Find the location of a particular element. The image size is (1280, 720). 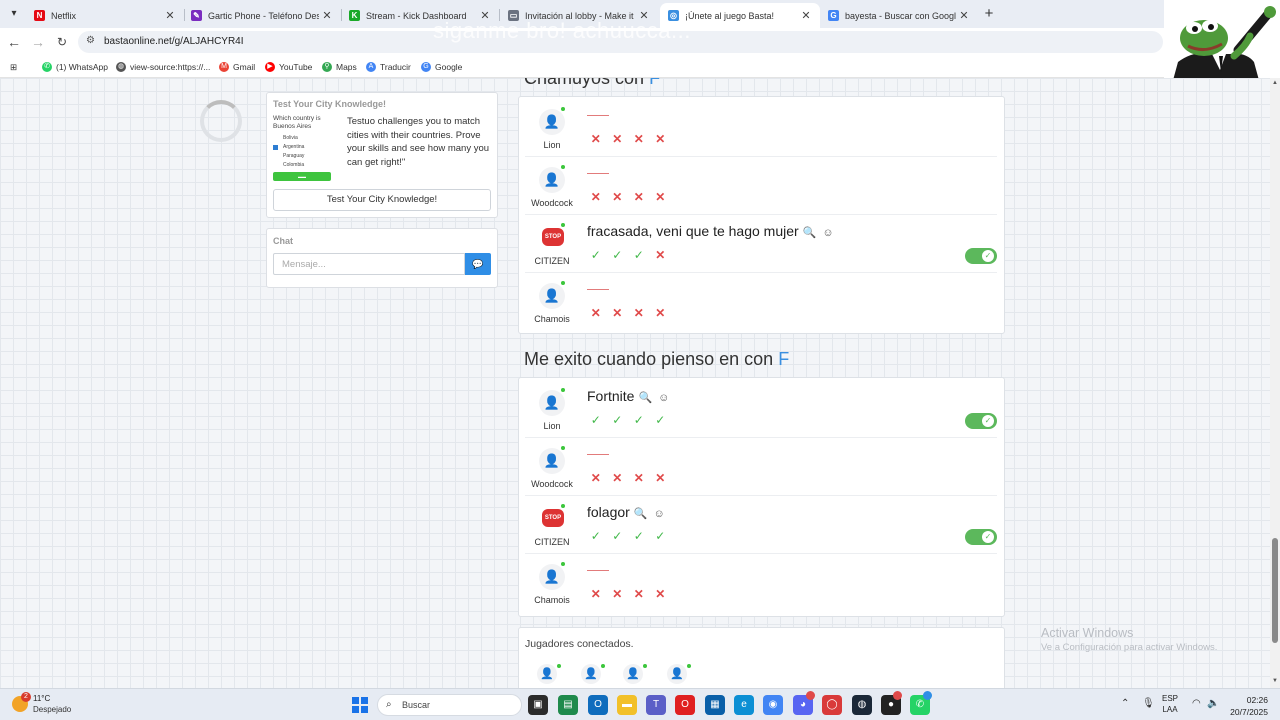

scroll-up-arrow-icon: ▲ is located at coordinates (1275, 83).